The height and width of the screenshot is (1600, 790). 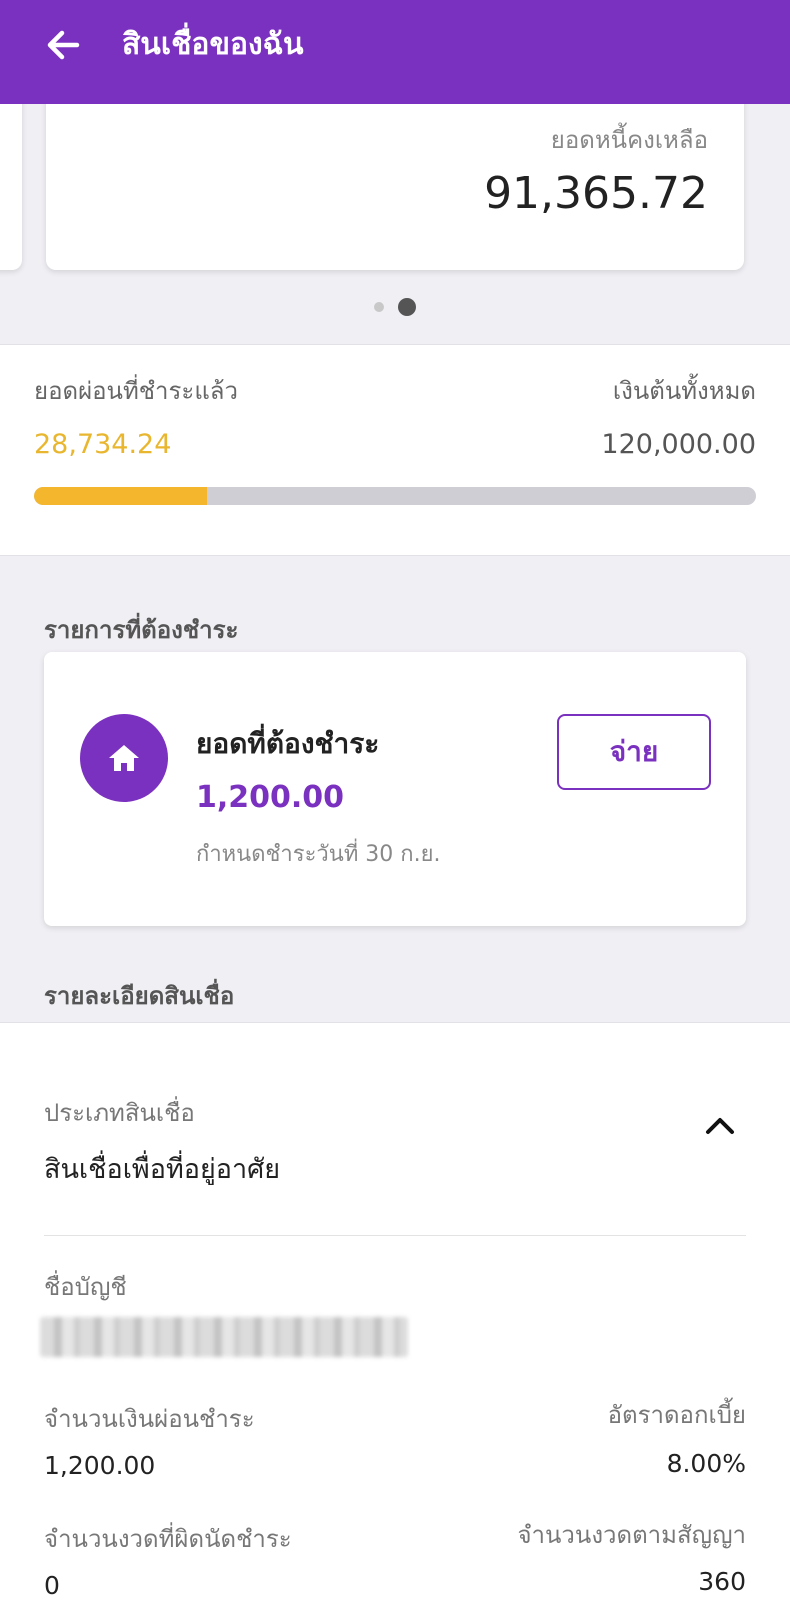 I want to click on overdue-terms-value: 0, so click(x=52, y=1585).